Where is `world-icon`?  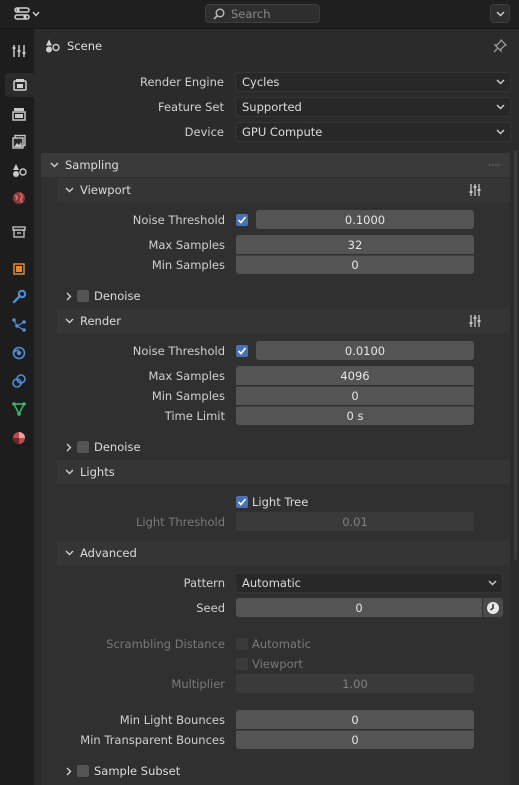
world-icon is located at coordinates (19, 198).